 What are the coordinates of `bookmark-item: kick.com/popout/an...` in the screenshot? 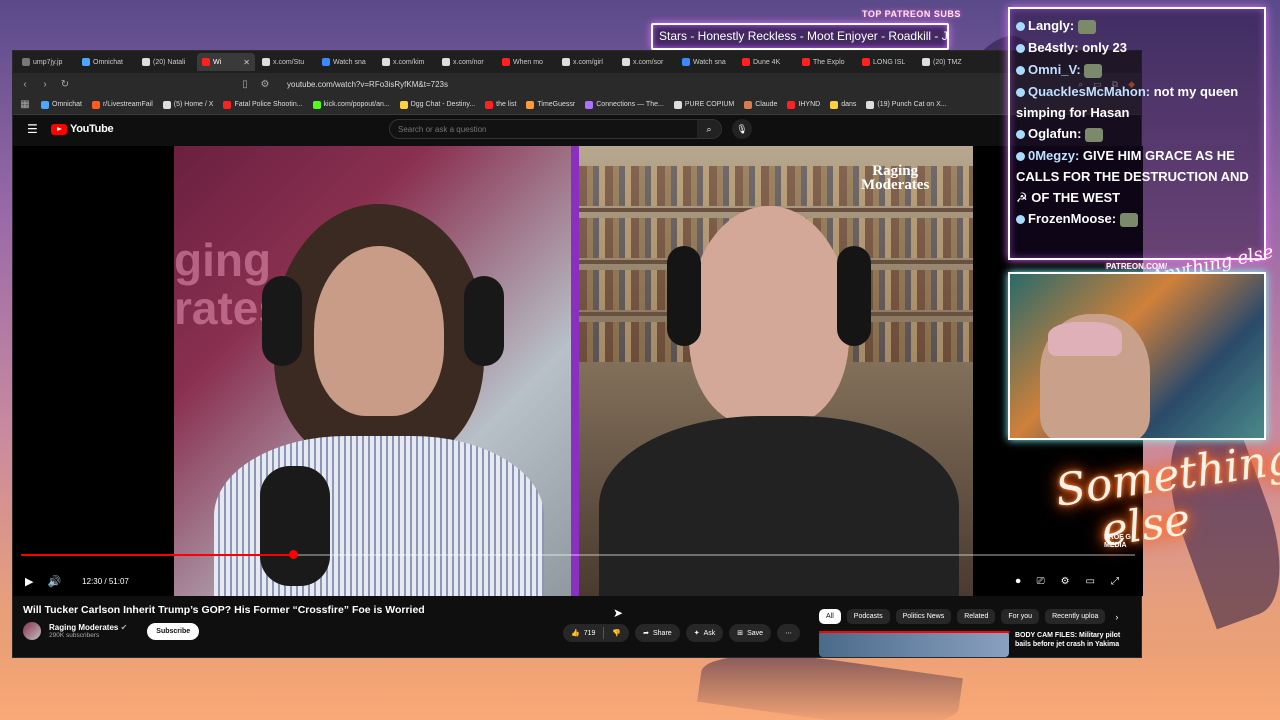 It's located at (351, 104).